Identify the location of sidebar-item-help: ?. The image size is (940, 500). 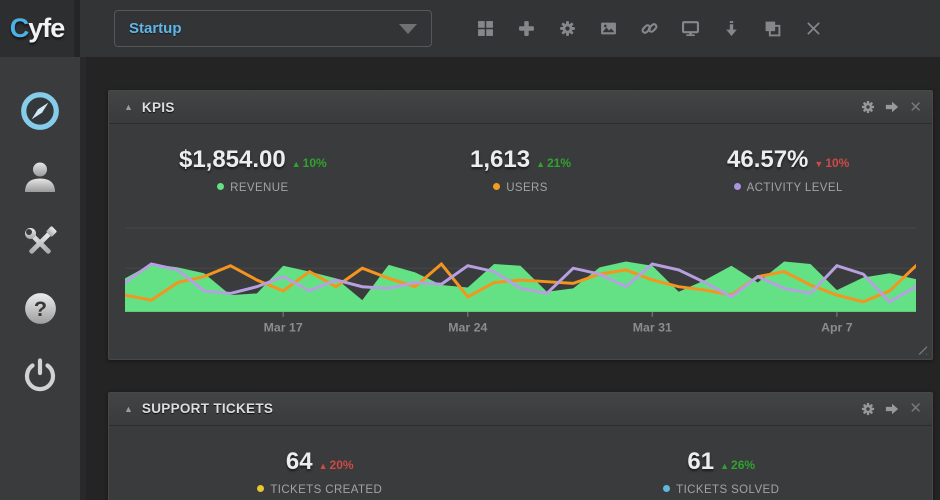
(40, 311).